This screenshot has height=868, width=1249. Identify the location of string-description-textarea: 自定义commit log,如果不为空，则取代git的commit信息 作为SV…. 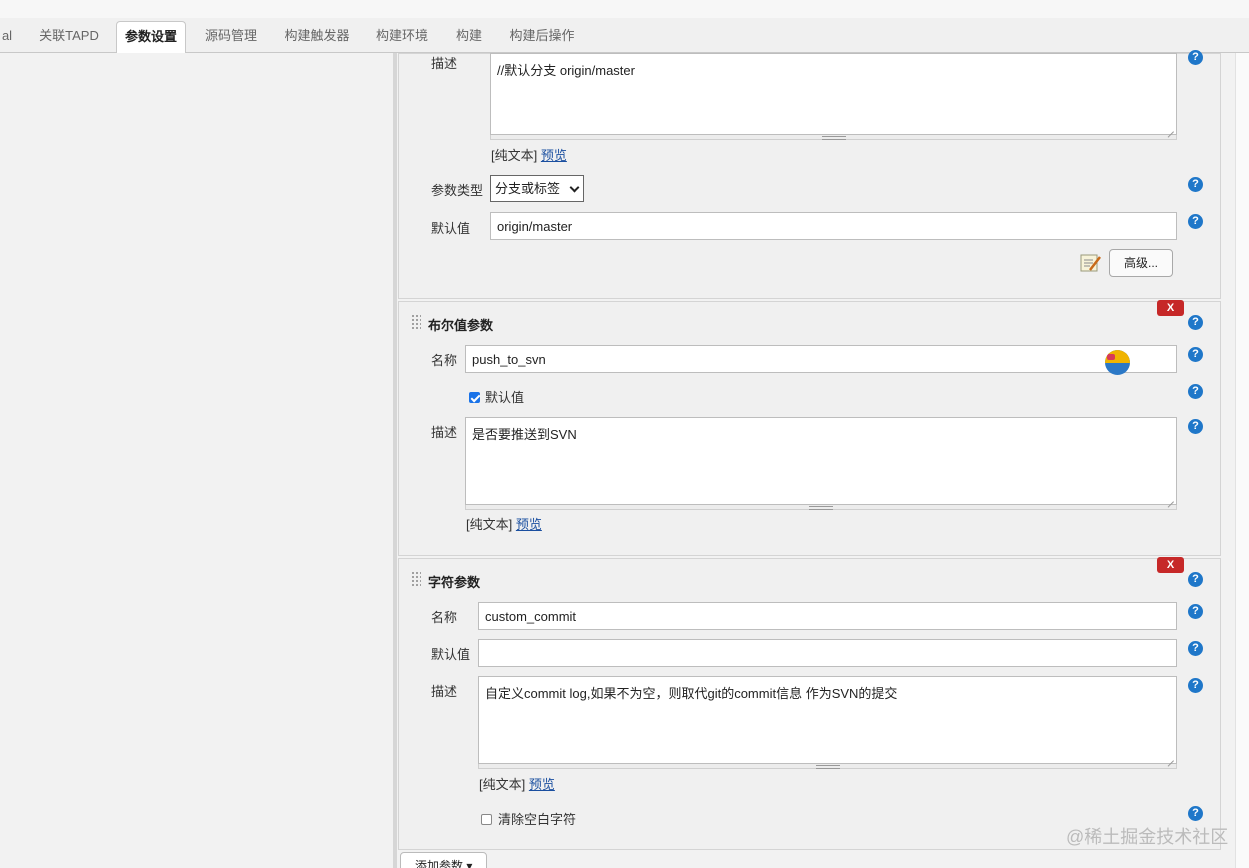
(827, 720).